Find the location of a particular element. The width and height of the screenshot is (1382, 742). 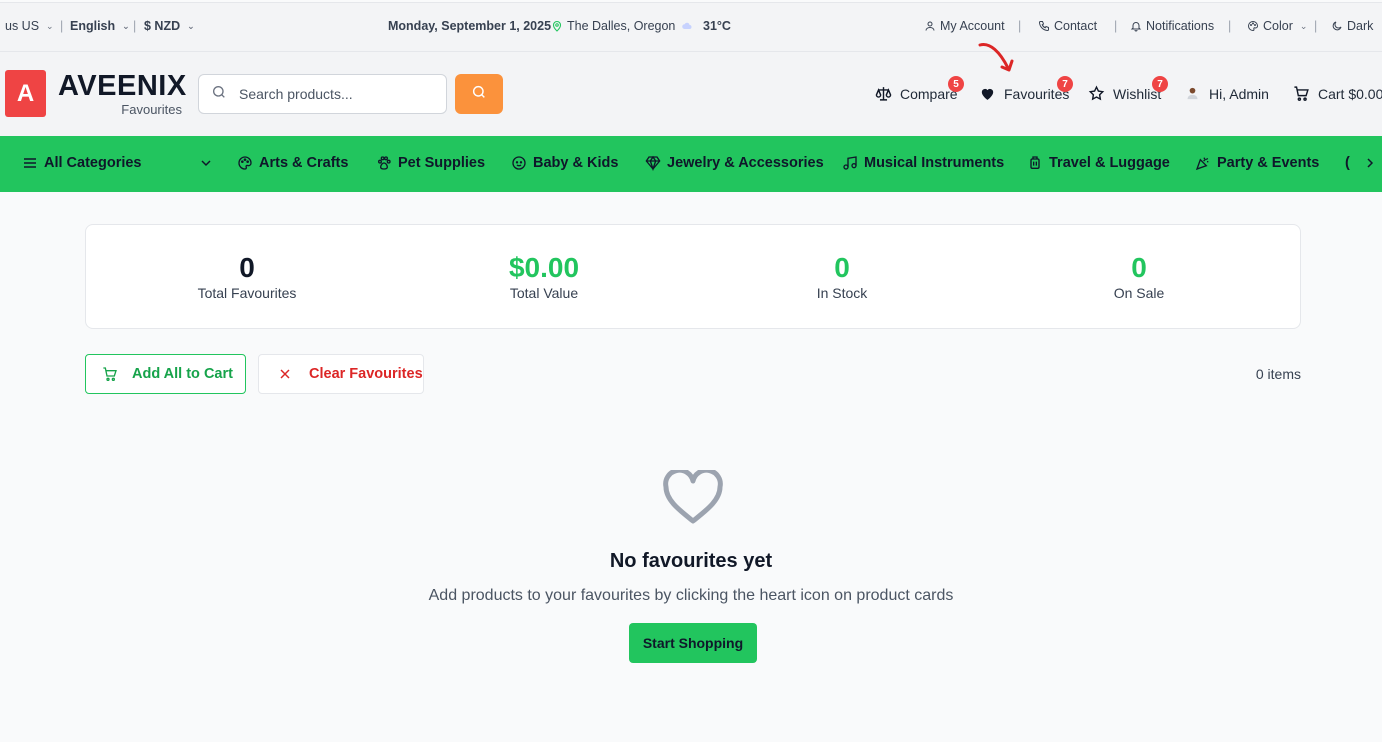

date-text: Monday, September 1, 2025 is located at coordinates (470, 26).